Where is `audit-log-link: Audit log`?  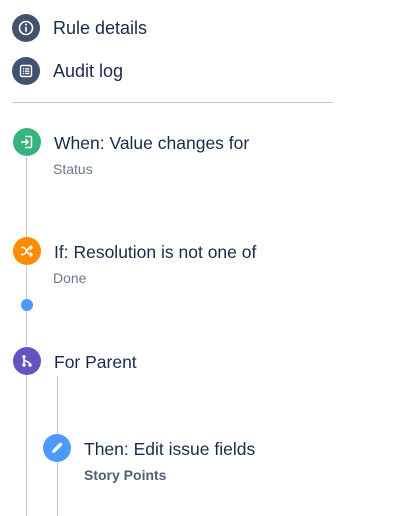 audit-log-link: Audit log is located at coordinates (67, 71).